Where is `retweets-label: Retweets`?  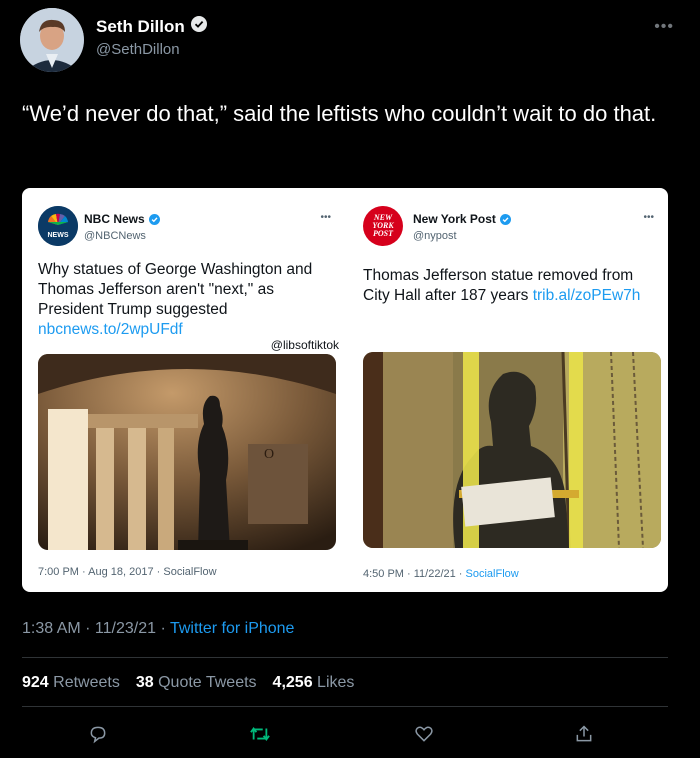 retweets-label: Retweets is located at coordinates (86, 682).